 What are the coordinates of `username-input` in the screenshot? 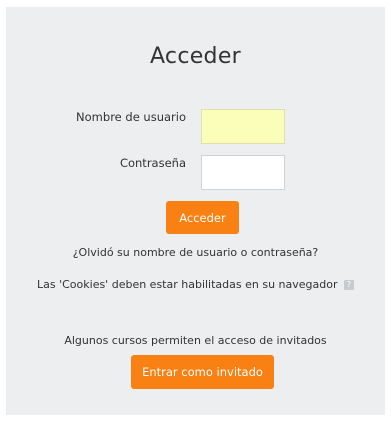 It's located at (243, 126).